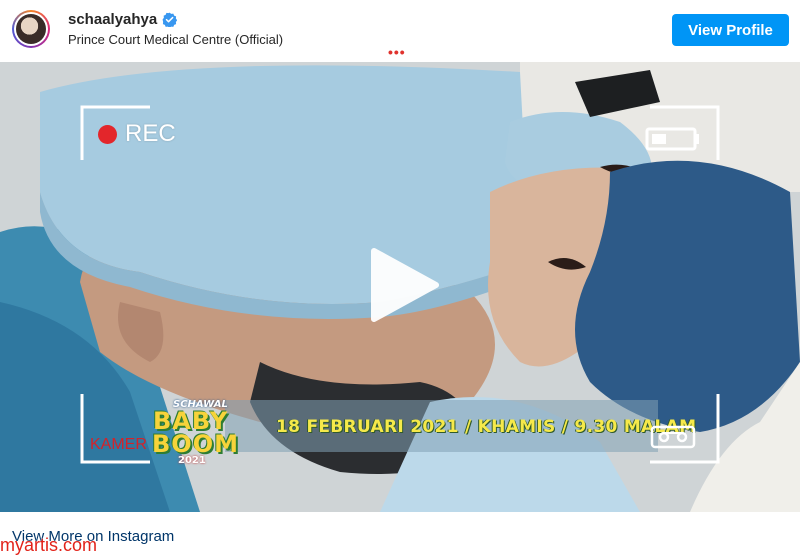 Image resolution: width=800 pixels, height=560 pixels. Describe the element at coordinates (192, 460) in the screenshot. I see `logo-year-text: 2021` at that location.